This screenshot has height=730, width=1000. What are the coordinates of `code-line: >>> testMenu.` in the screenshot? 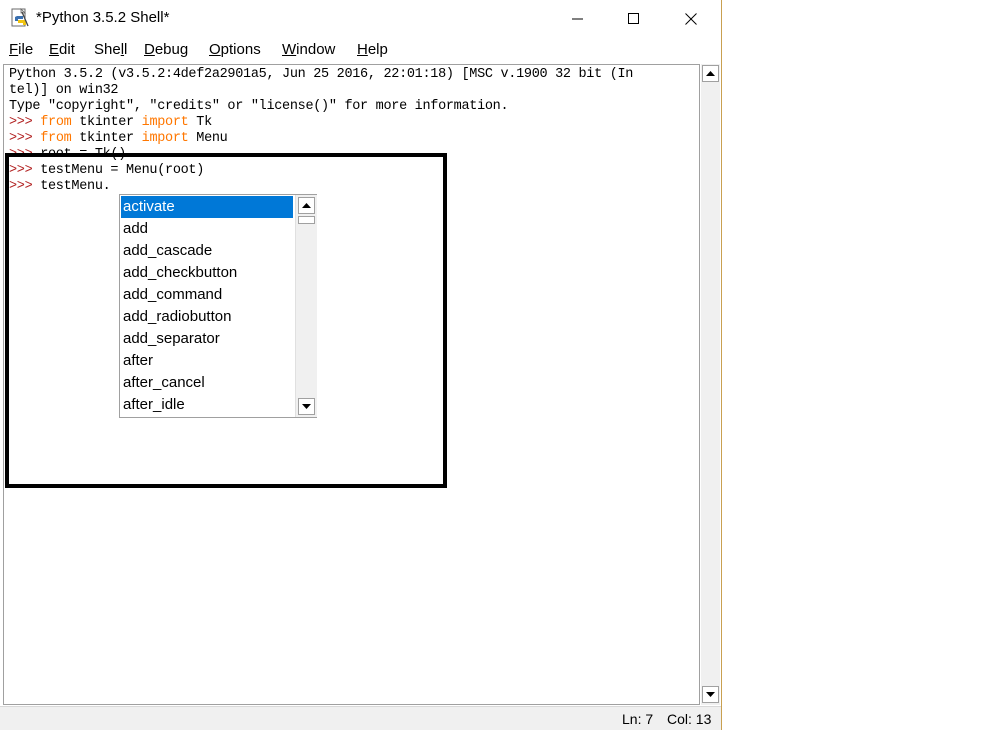 It's located at (60, 186).